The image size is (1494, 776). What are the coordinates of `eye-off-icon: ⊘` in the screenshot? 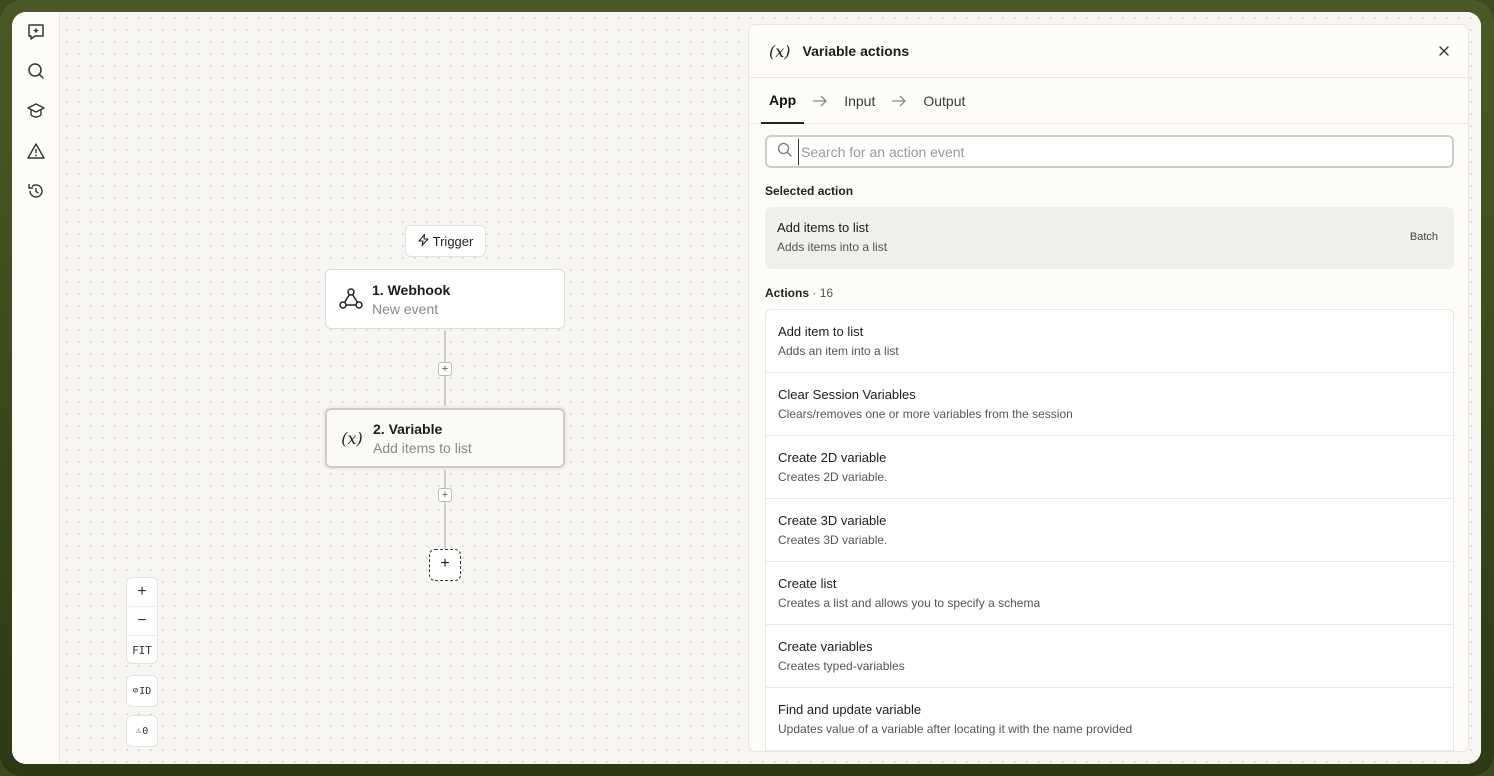 It's located at (135, 691).